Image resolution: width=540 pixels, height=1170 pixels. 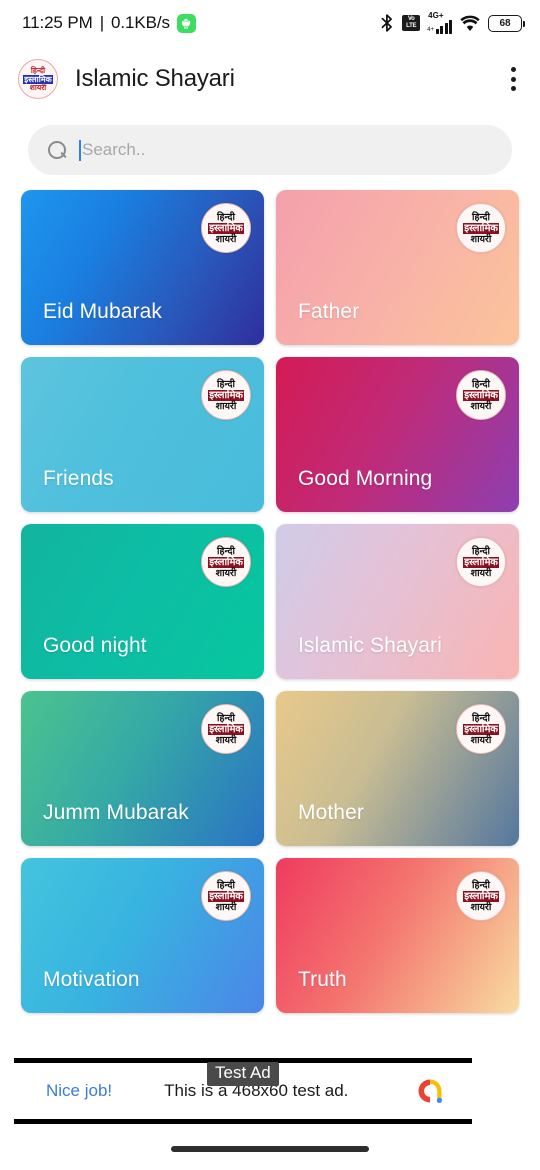 I want to click on app-bar: हिन्दी इस्लामिक शायरी Islamic Shayari, so click(x=270, y=79).